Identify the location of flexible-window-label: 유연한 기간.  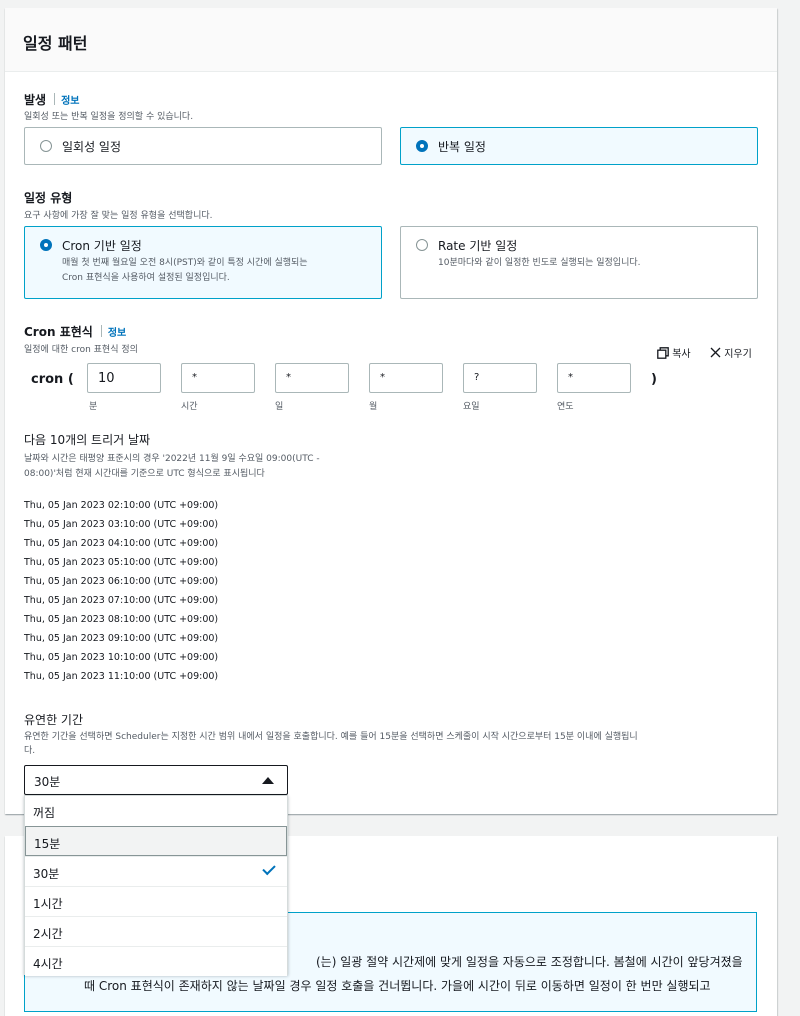
(54, 720).